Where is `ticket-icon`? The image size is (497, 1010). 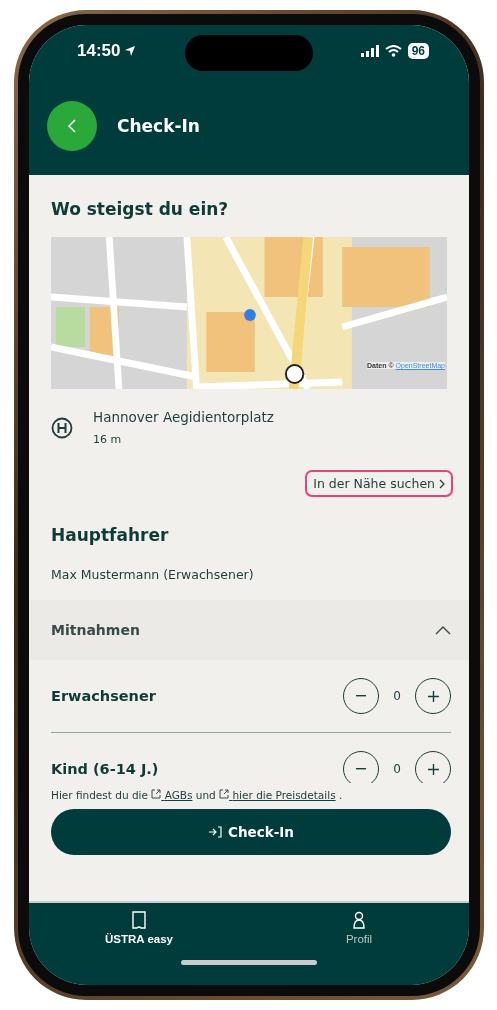
ticket-icon is located at coordinates (139, 920).